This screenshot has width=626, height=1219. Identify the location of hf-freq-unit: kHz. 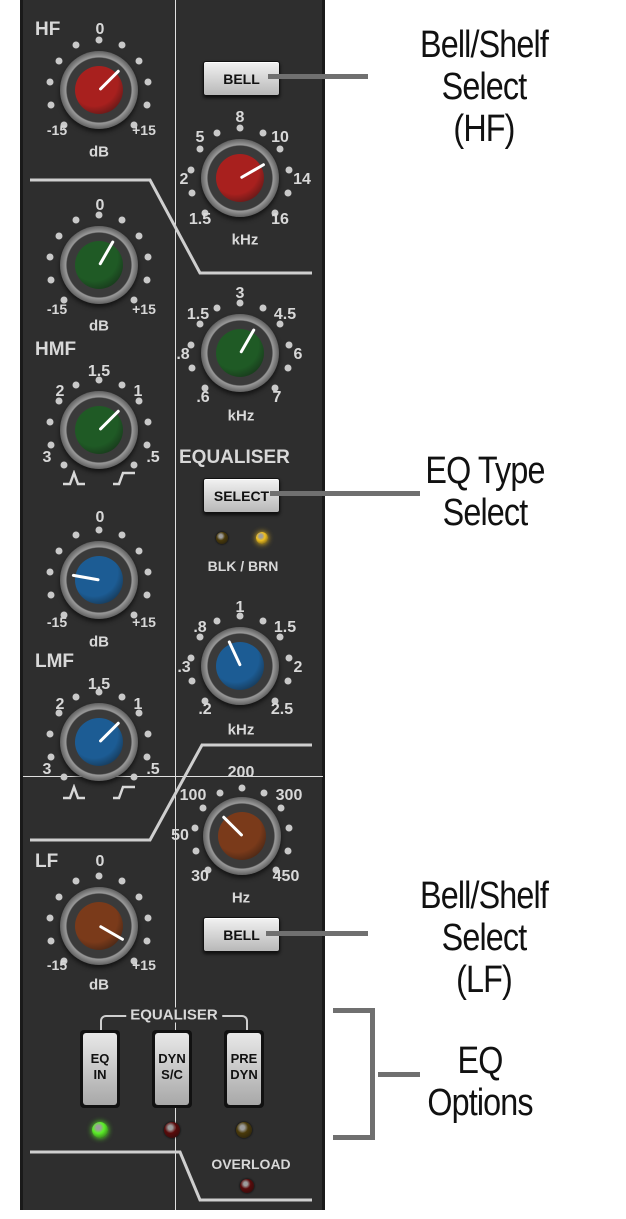
(245, 240).